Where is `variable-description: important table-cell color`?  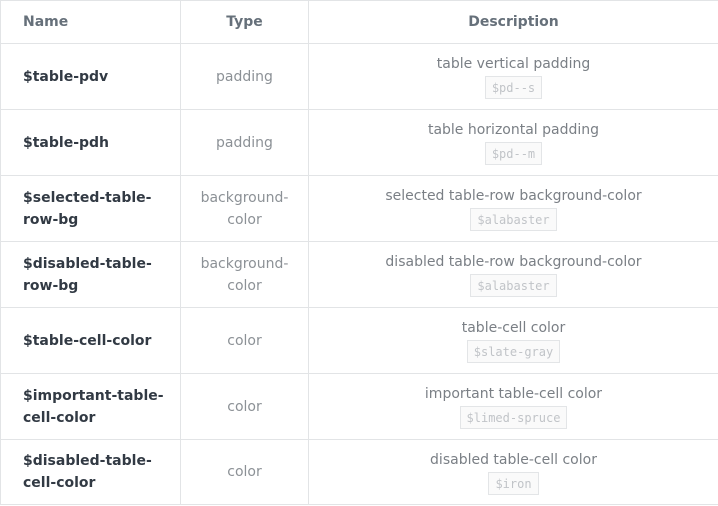
variable-description: important table-cell color is located at coordinates (513, 394).